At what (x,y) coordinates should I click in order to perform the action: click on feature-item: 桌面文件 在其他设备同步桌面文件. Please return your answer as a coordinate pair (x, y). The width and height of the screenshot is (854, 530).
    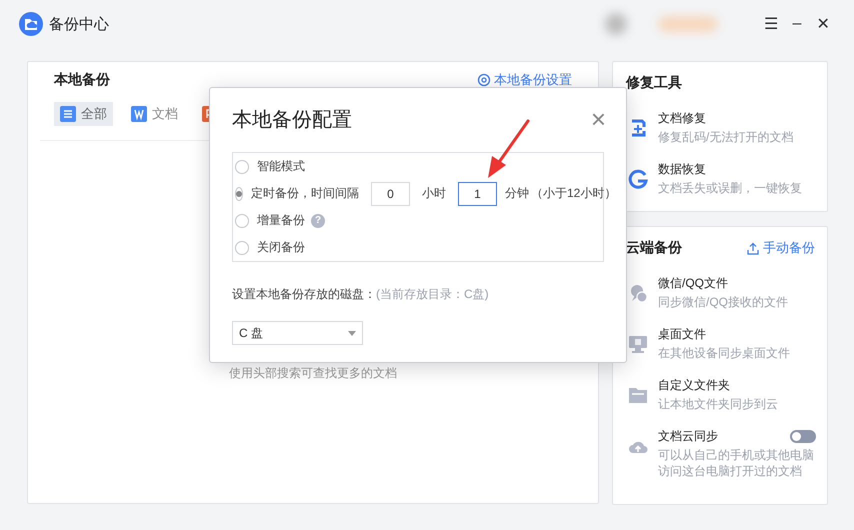
    Looking at the image, I should click on (720, 343).